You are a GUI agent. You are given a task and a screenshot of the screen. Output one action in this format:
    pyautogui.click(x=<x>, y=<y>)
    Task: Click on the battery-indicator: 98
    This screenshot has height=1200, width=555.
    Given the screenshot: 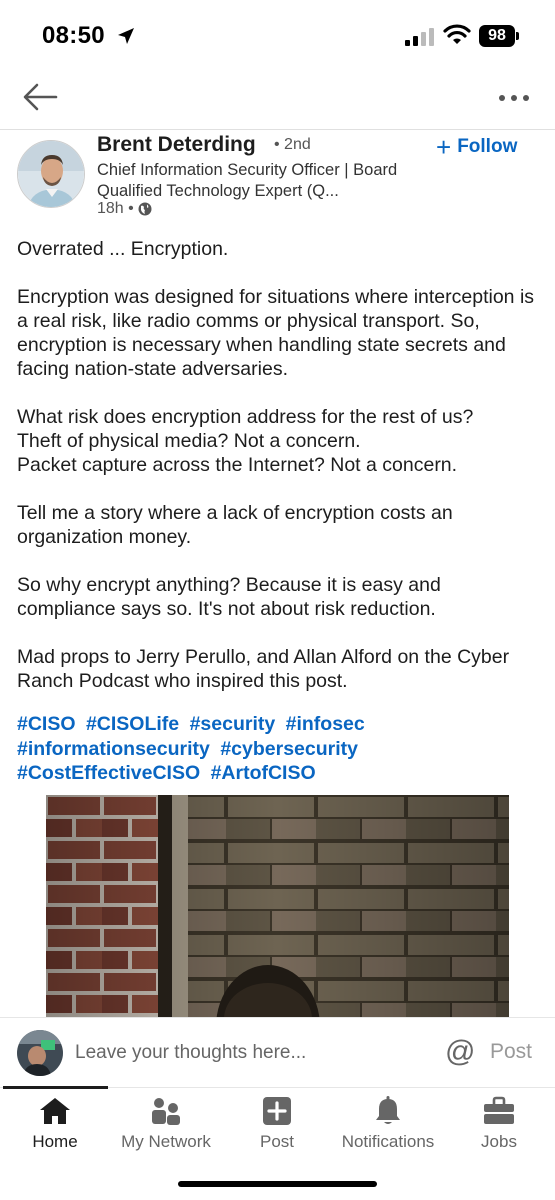 What is the action you would take?
    pyautogui.click(x=497, y=36)
    